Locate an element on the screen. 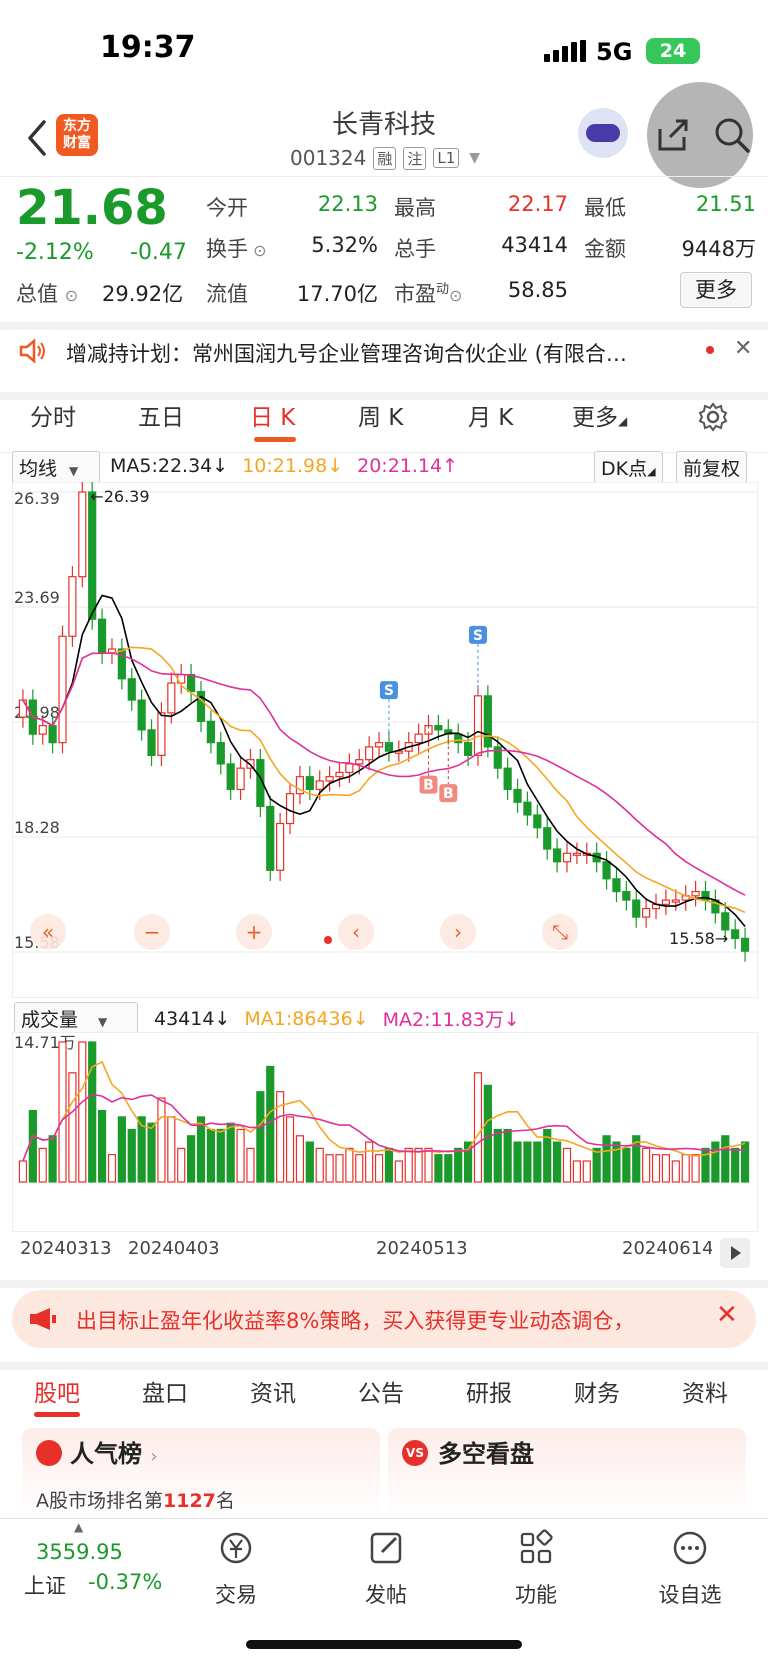 The image size is (768, 1665). tab-announcements: 公告 is located at coordinates (381, 1391).